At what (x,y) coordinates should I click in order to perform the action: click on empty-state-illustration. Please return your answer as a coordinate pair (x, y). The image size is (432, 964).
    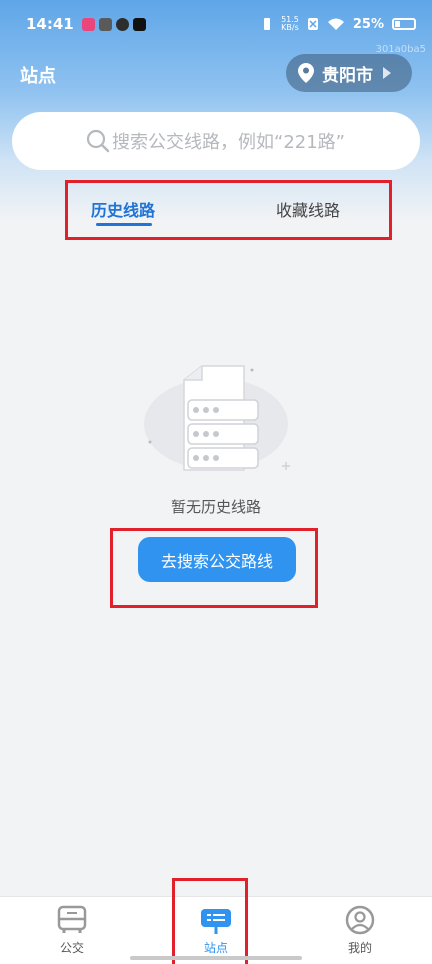
    Looking at the image, I should click on (217, 418).